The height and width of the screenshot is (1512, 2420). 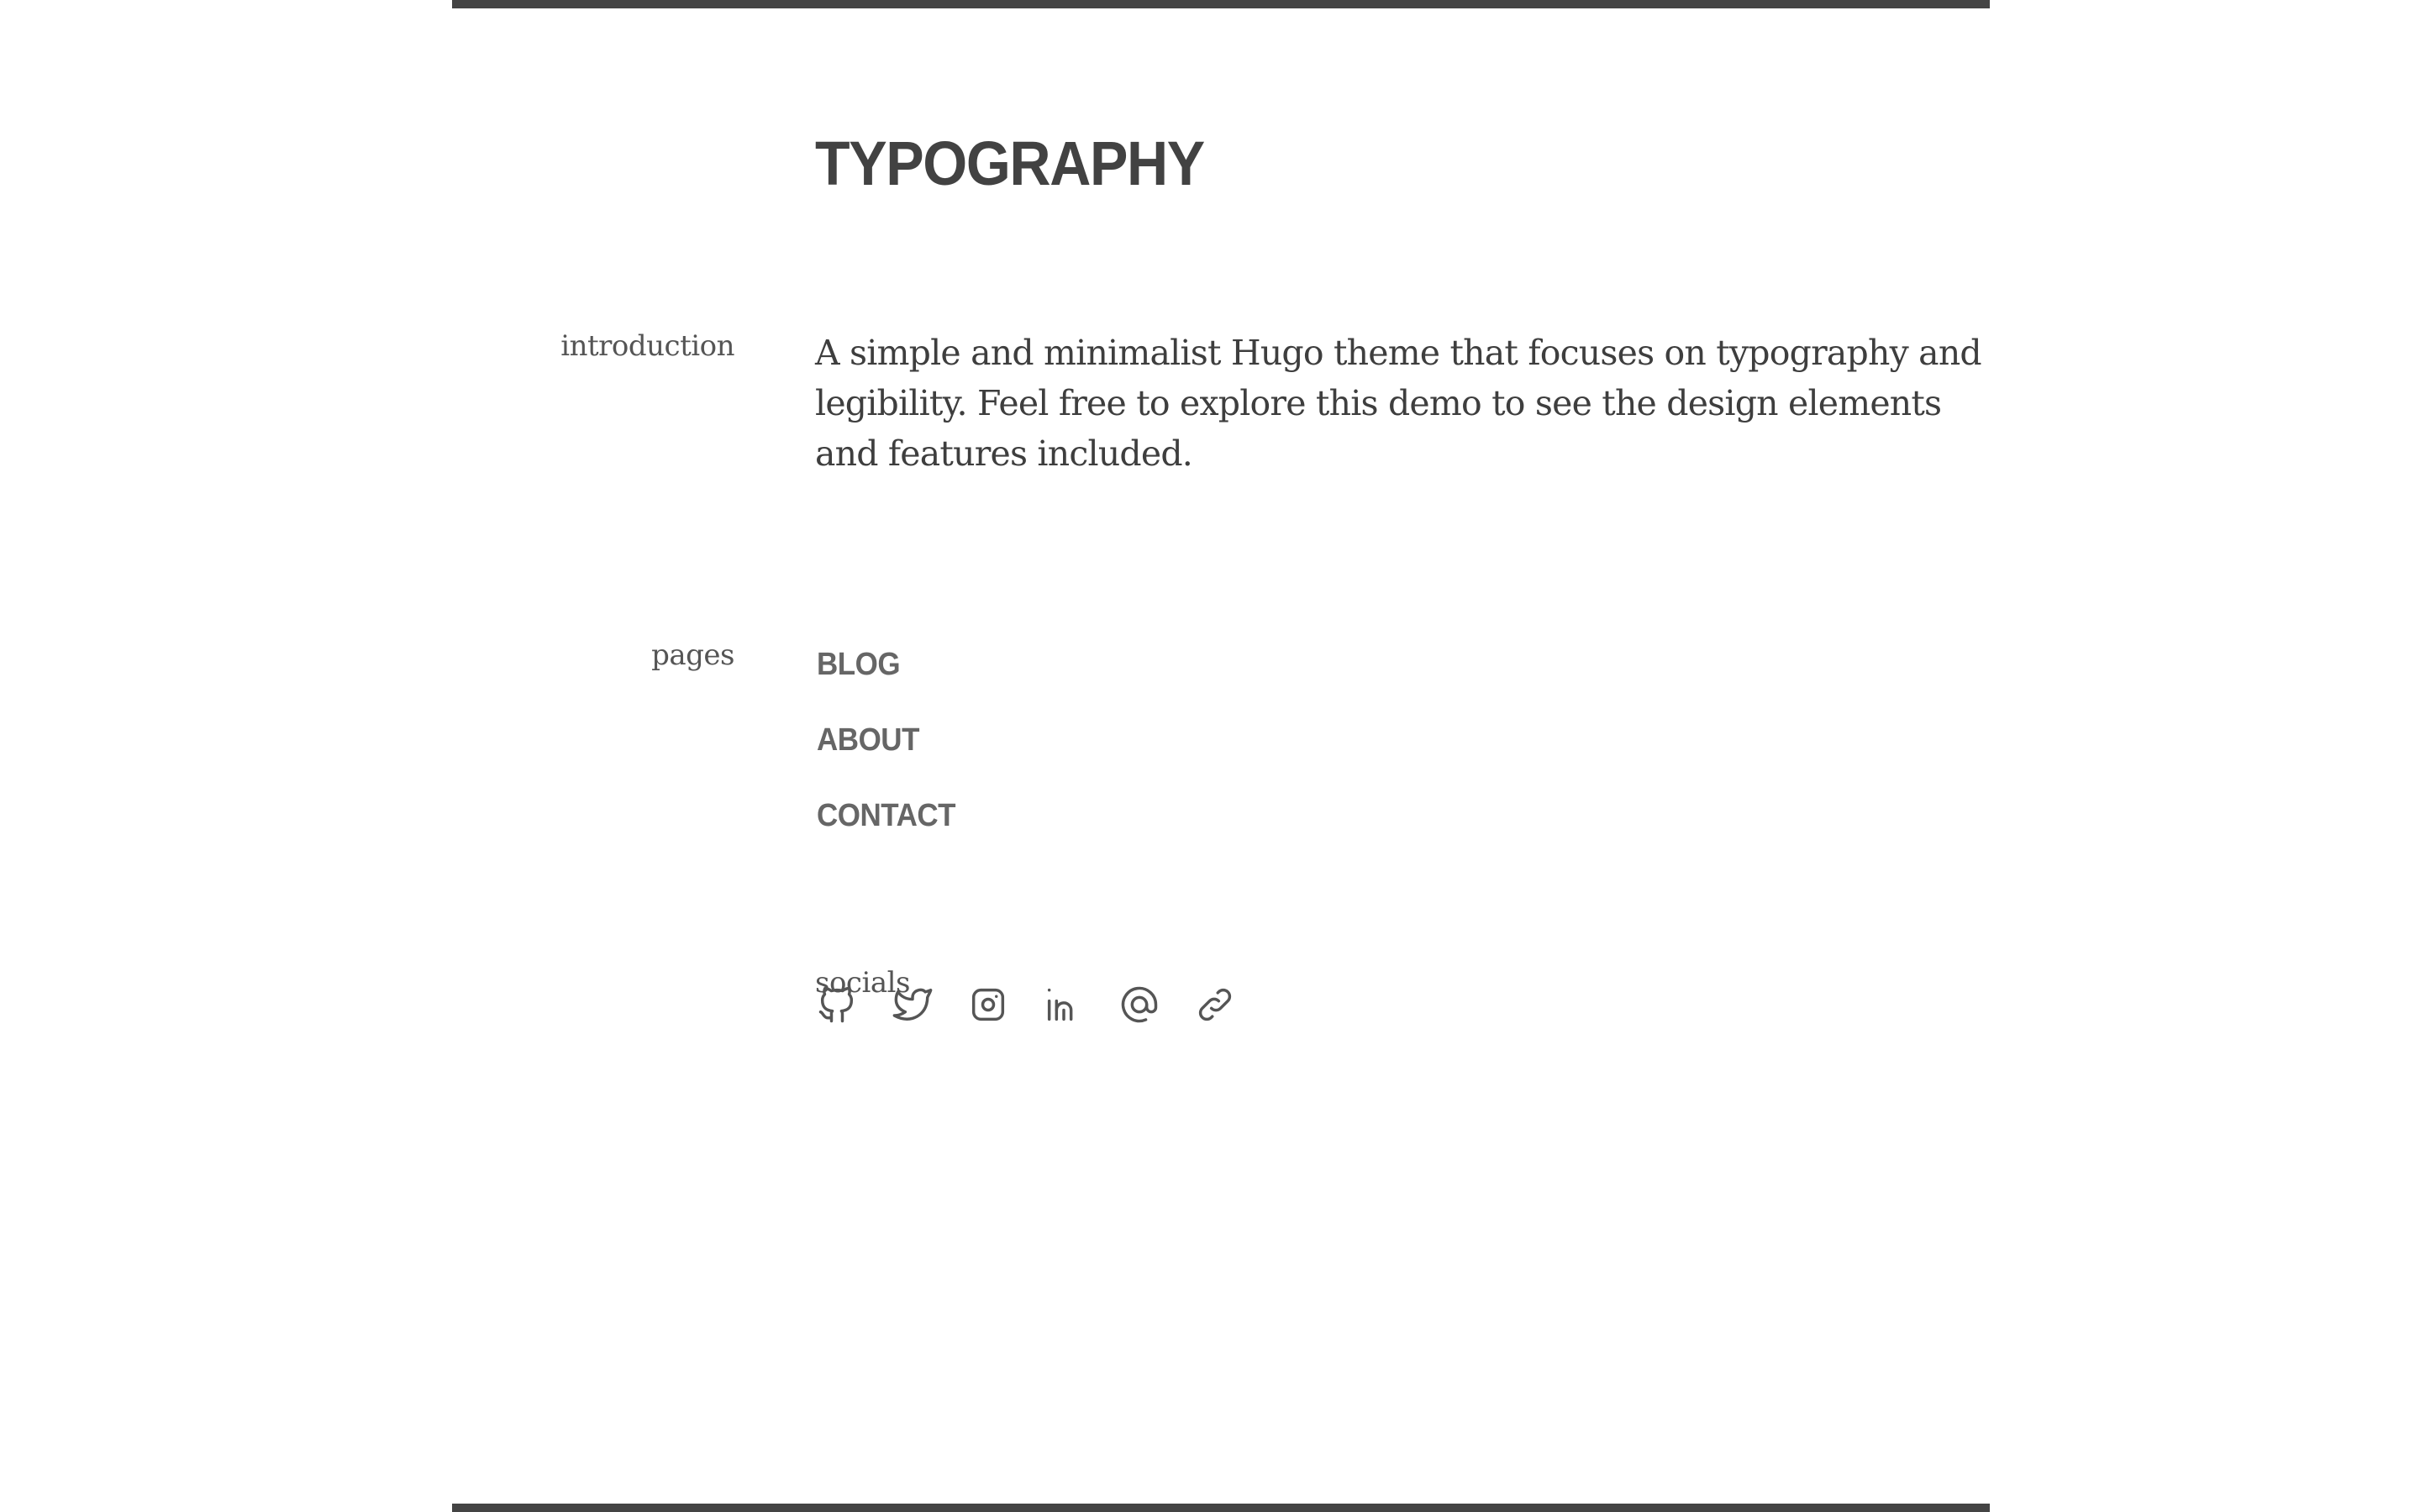 I want to click on contact-link: CONTACT, so click(x=886, y=816).